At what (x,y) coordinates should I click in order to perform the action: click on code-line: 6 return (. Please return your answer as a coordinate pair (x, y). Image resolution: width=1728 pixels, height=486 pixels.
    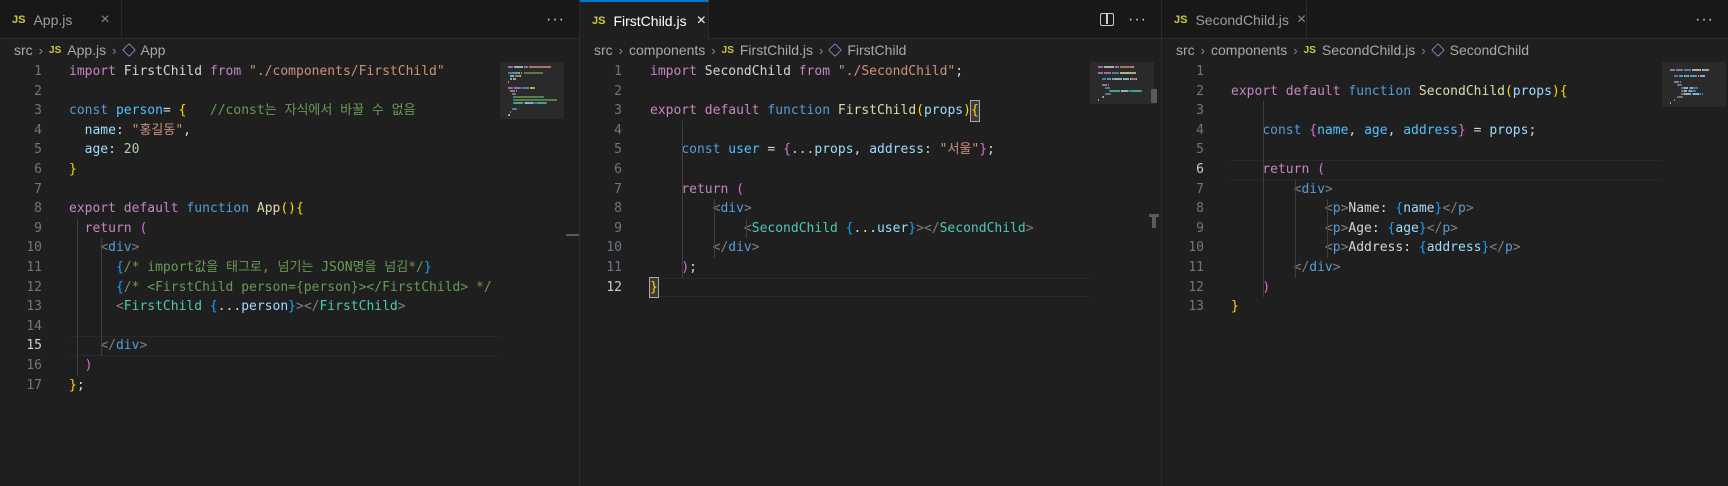
    Looking at the image, I should click on (1445, 169).